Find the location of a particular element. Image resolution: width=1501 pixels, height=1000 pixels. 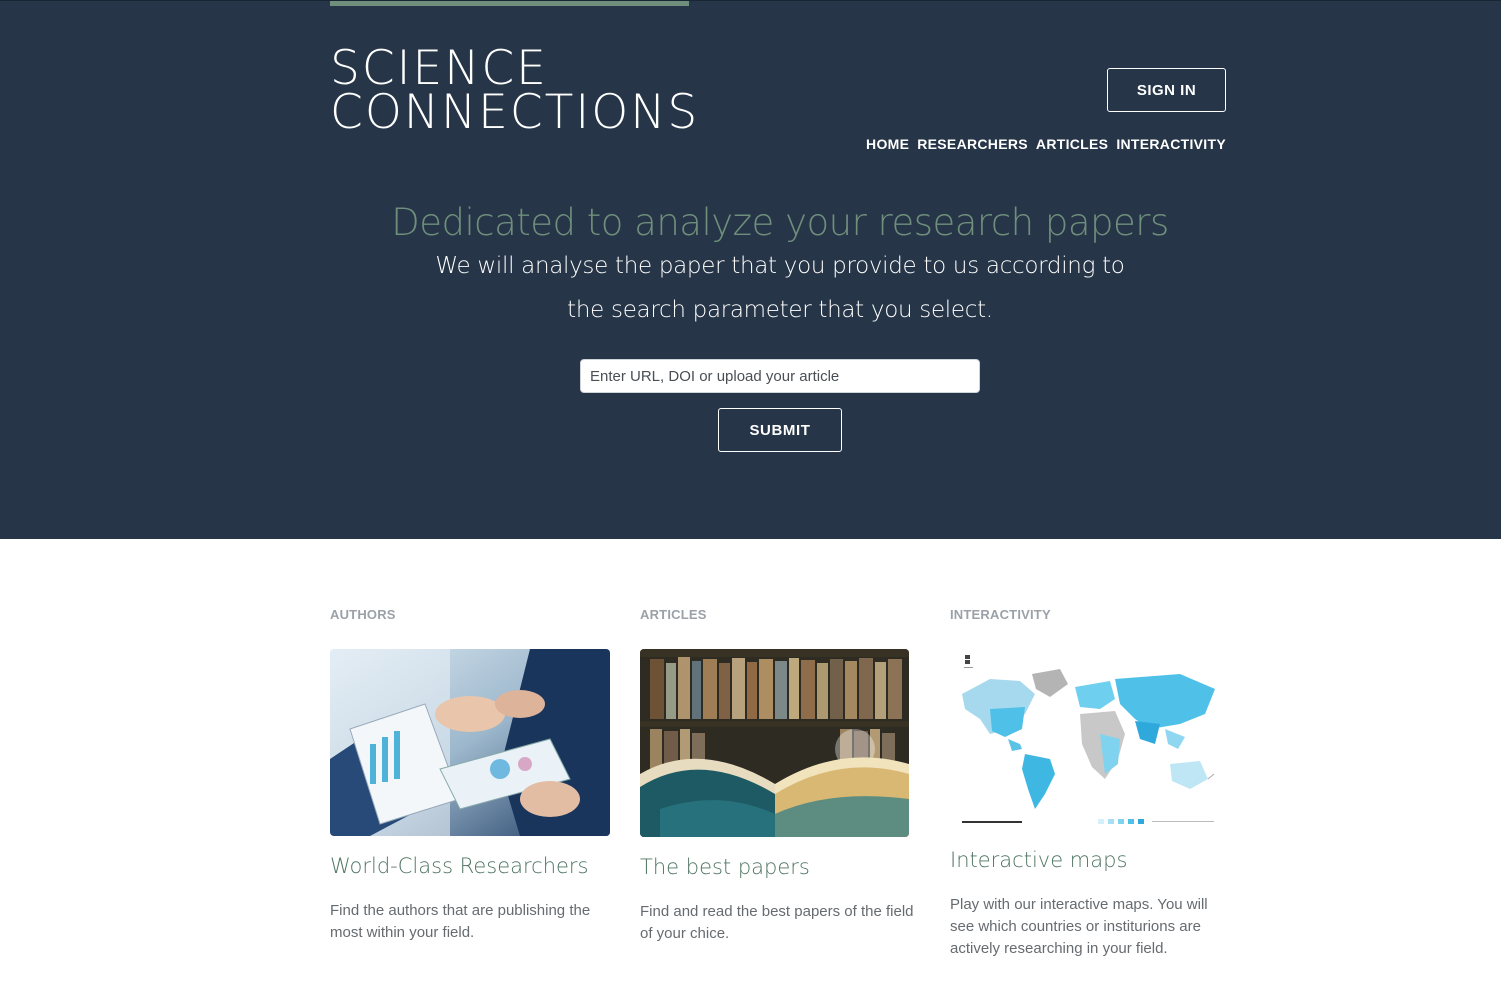

feature-label: AUTHORS is located at coordinates (363, 614).